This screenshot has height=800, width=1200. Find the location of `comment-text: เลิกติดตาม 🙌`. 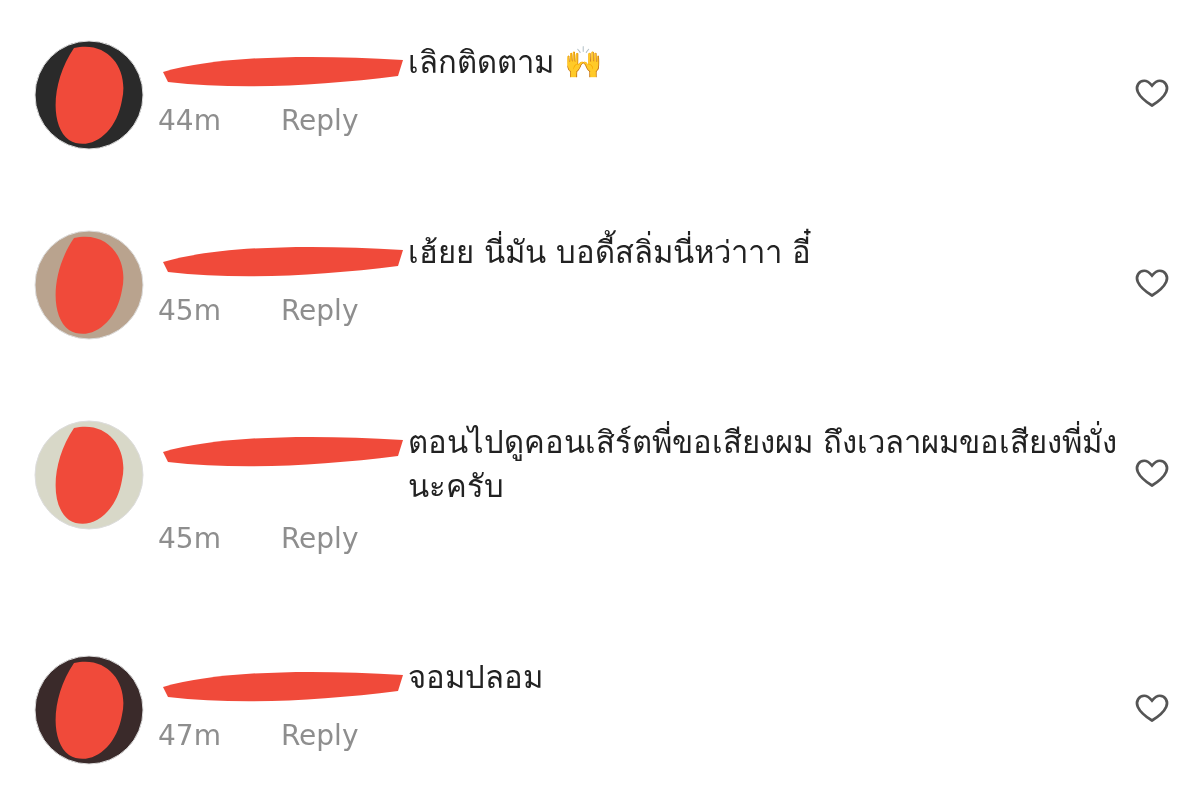

comment-text: เลิกติดตาม 🙌 is located at coordinates (505, 62).